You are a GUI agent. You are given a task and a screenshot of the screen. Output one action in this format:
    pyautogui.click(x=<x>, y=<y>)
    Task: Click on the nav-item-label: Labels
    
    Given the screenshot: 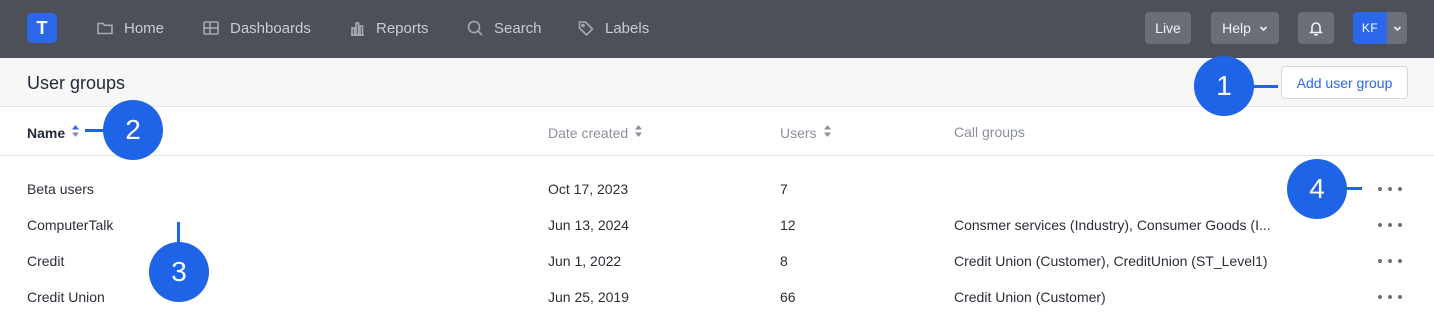 What is the action you would take?
    pyautogui.click(x=627, y=28)
    